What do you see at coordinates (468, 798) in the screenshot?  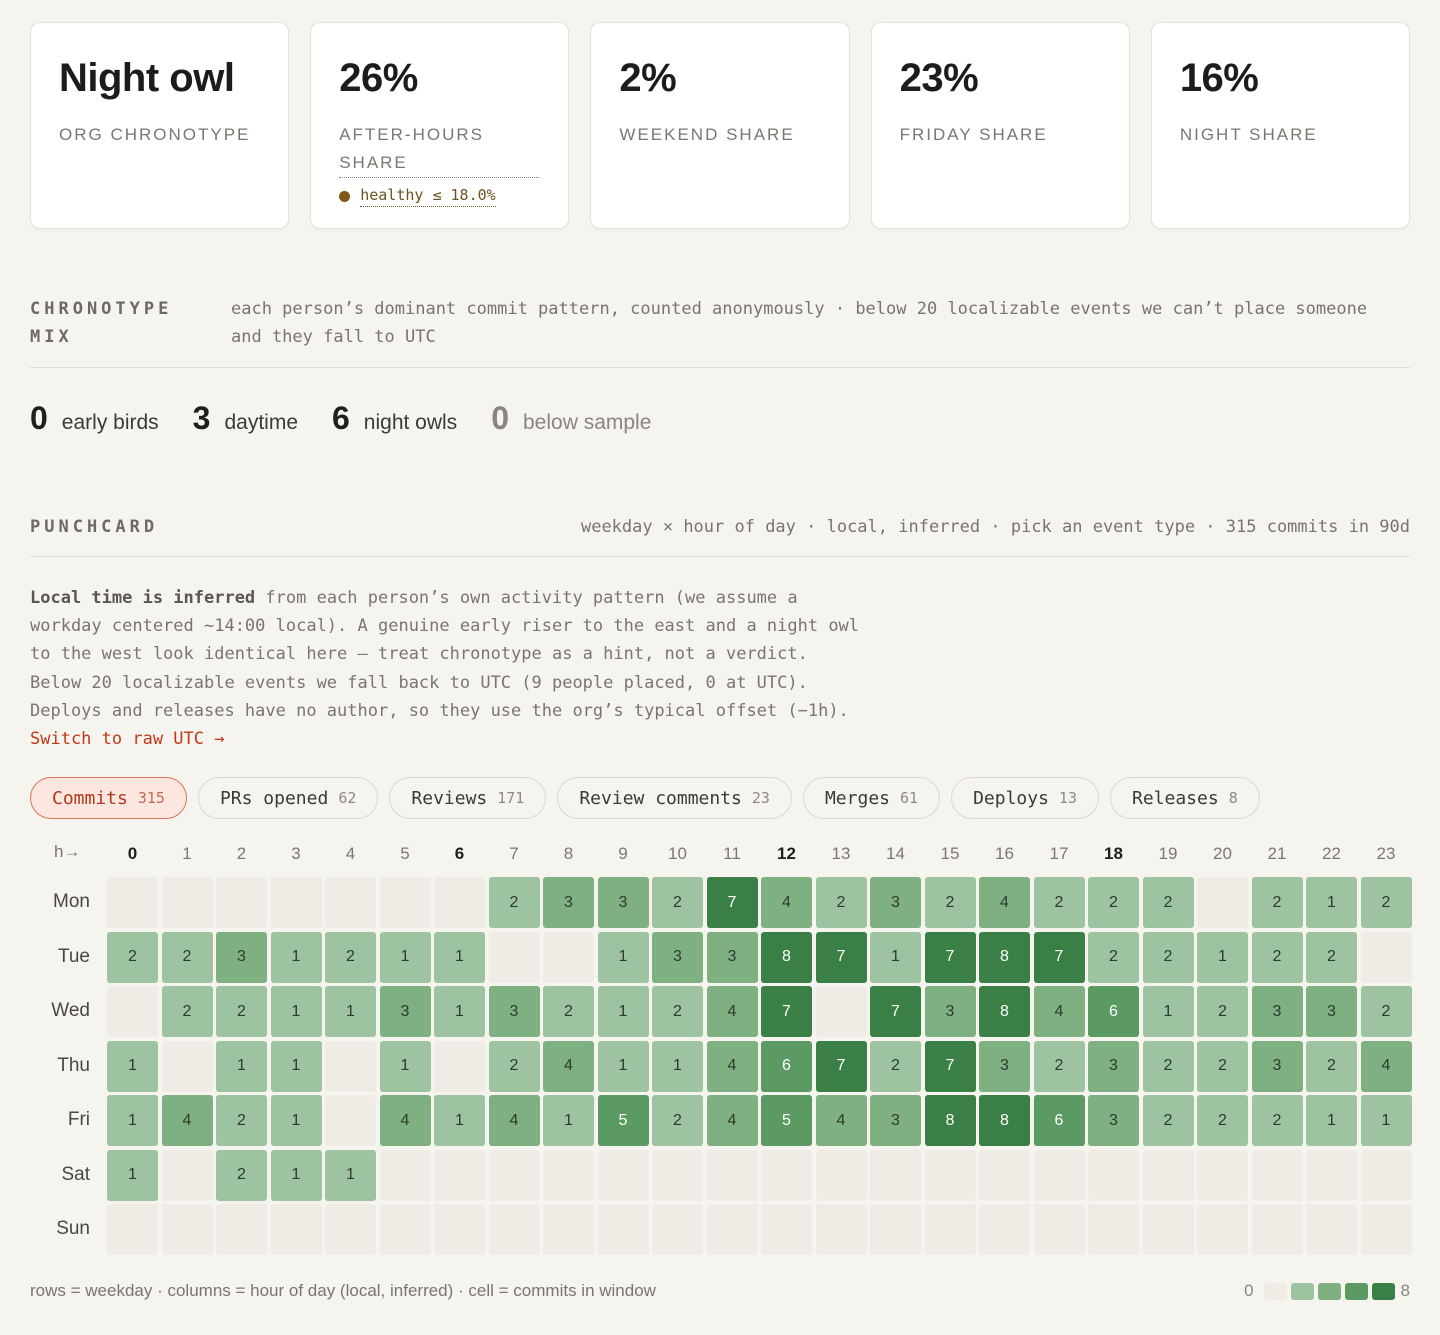 I see `tab-reviews: Reviews 171` at bounding box center [468, 798].